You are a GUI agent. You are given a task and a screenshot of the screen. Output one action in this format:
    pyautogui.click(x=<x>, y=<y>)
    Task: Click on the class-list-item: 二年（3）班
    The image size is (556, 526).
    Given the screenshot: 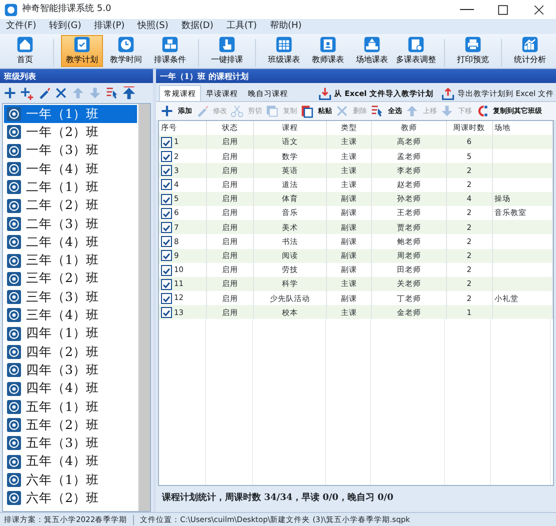 What is the action you would take?
    pyautogui.click(x=70, y=224)
    